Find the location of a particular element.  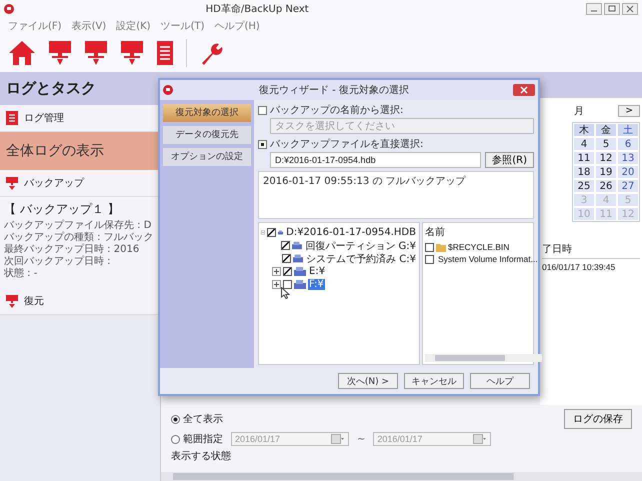

calendar-day: 20 is located at coordinates (628, 172).